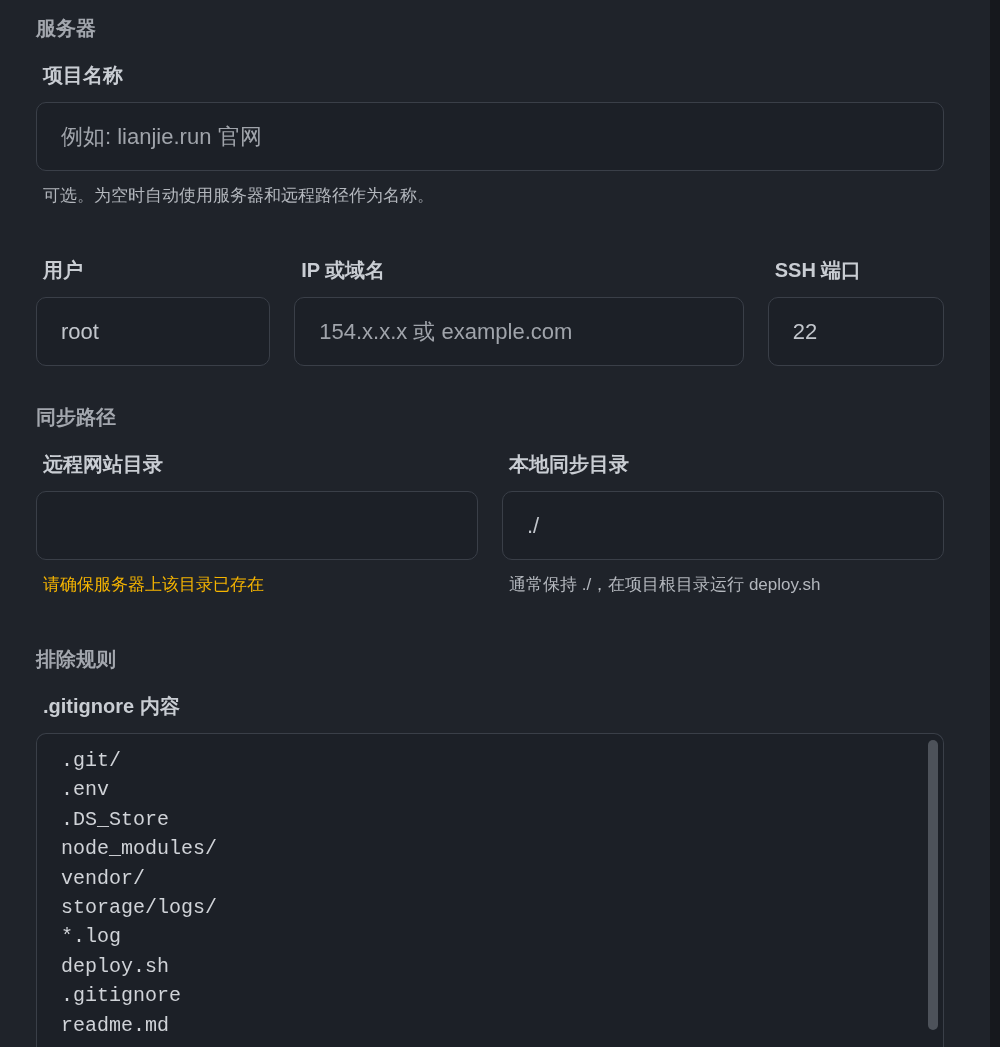 This screenshot has width=1000, height=1047. What do you see at coordinates (153, 585) in the screenshot?
I see `hint-text: 请确保服务器上该目录已存在` at bounding box center [153, 585].